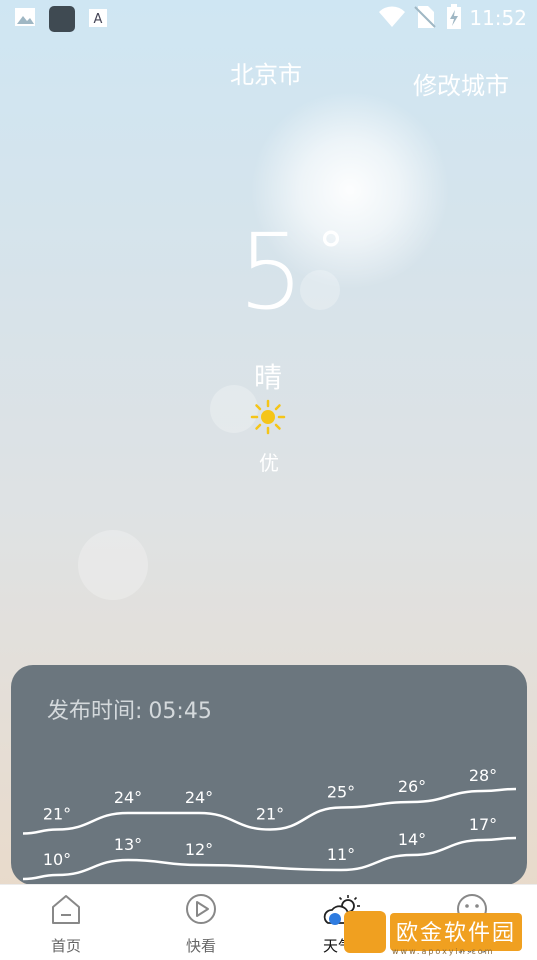 This screenshot has height=960, width=537. I want to click on app-notification-icon, so click(62, 19).